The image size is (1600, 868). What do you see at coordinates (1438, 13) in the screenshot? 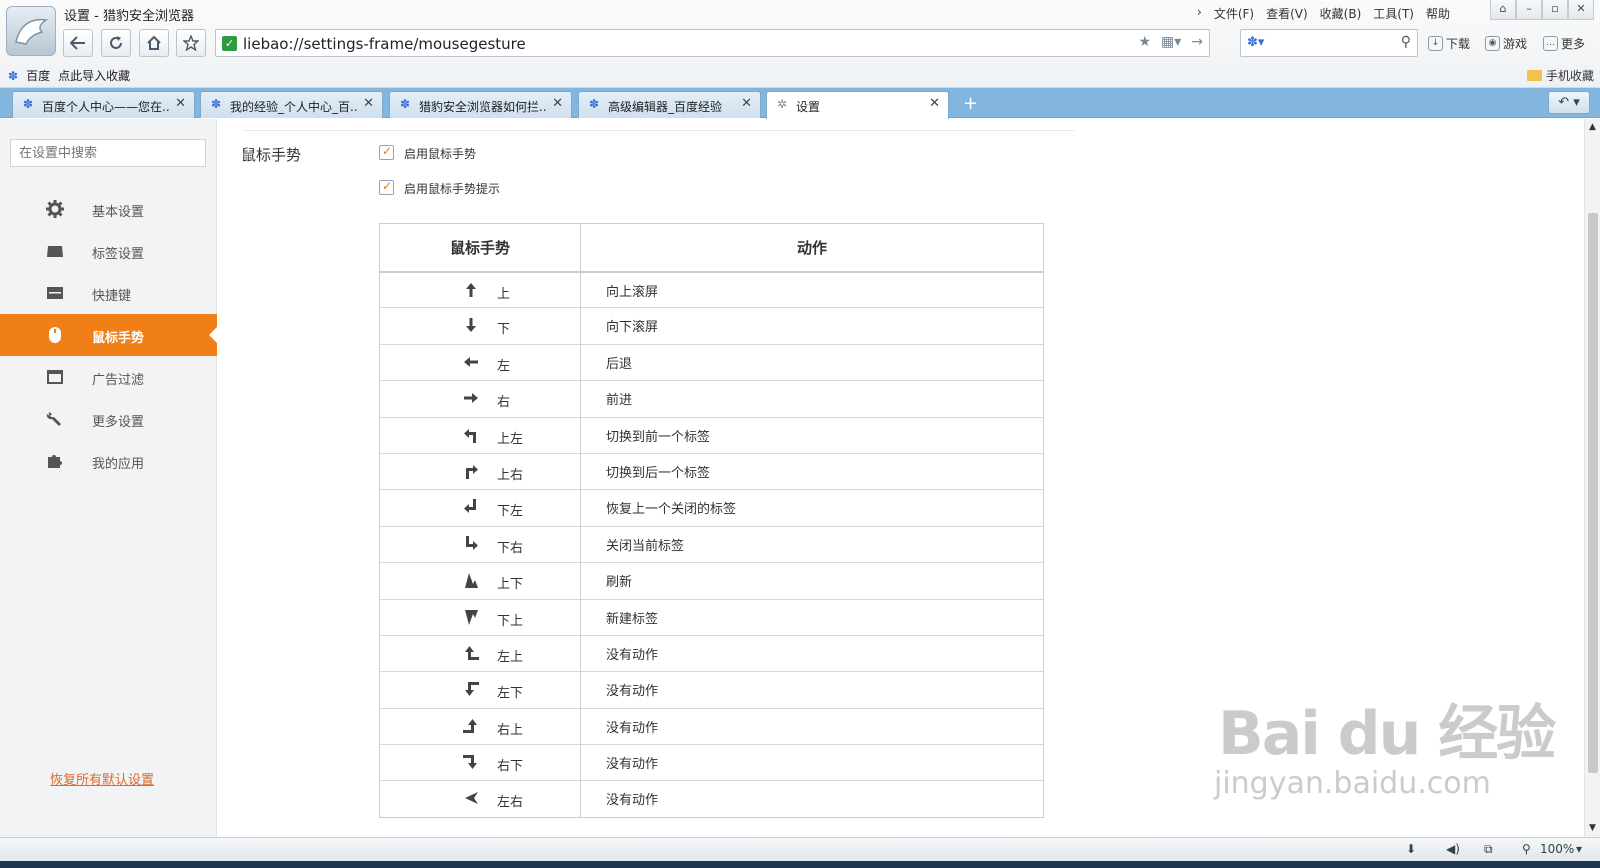
I see `menu-help: 帮助` at bounding box center [1438, 13].